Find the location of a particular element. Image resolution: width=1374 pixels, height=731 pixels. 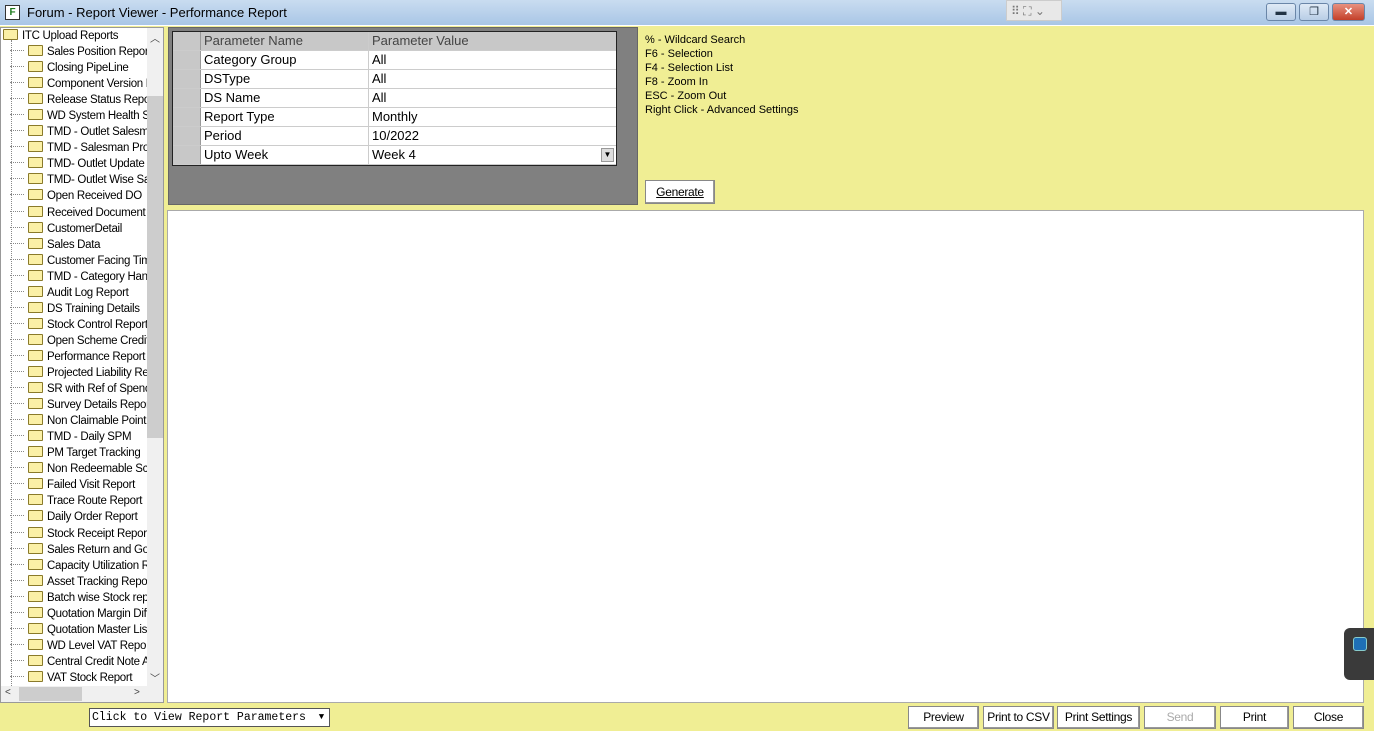

tree-item: TMD - Outlet Salesma is located at coordinates (74, 132).